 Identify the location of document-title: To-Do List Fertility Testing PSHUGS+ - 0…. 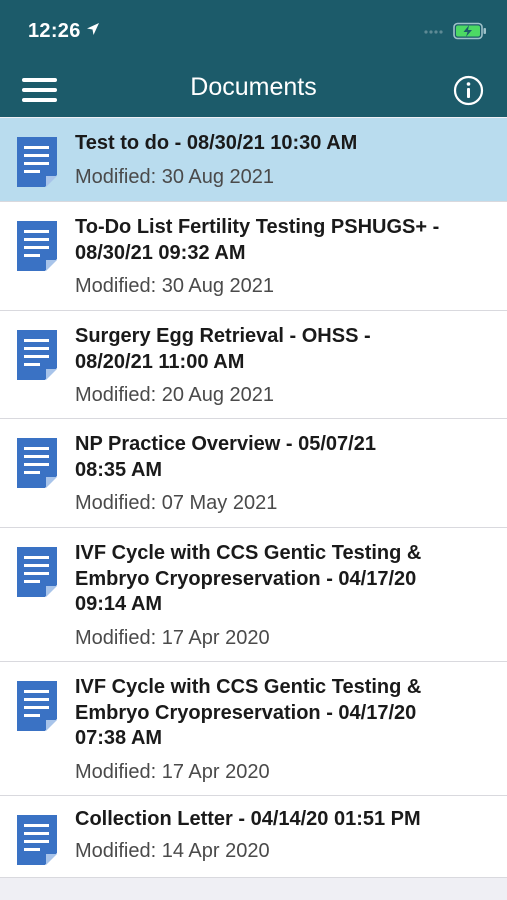
(257, 240).